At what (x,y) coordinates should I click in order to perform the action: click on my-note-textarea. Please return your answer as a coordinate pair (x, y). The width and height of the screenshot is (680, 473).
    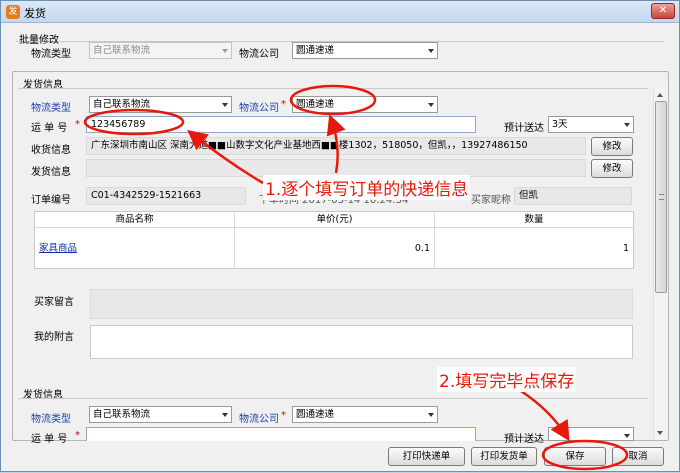
    Looking at the image, I should click on (361, 342).